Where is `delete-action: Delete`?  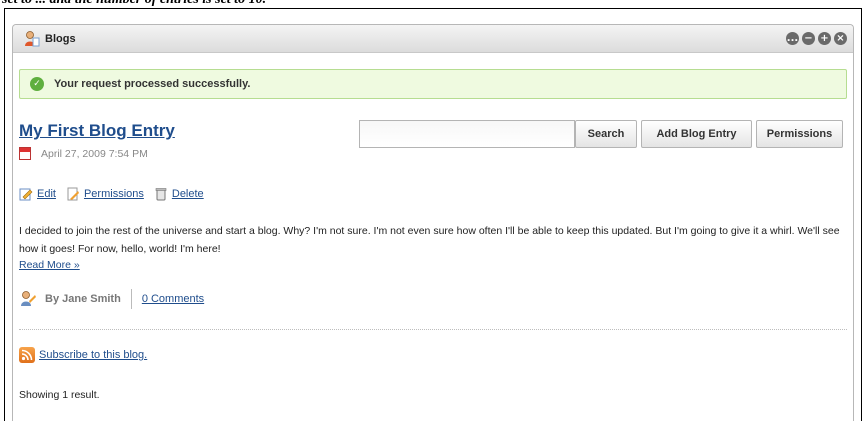
delete-action: Delete is located at coordinates (179, 194).